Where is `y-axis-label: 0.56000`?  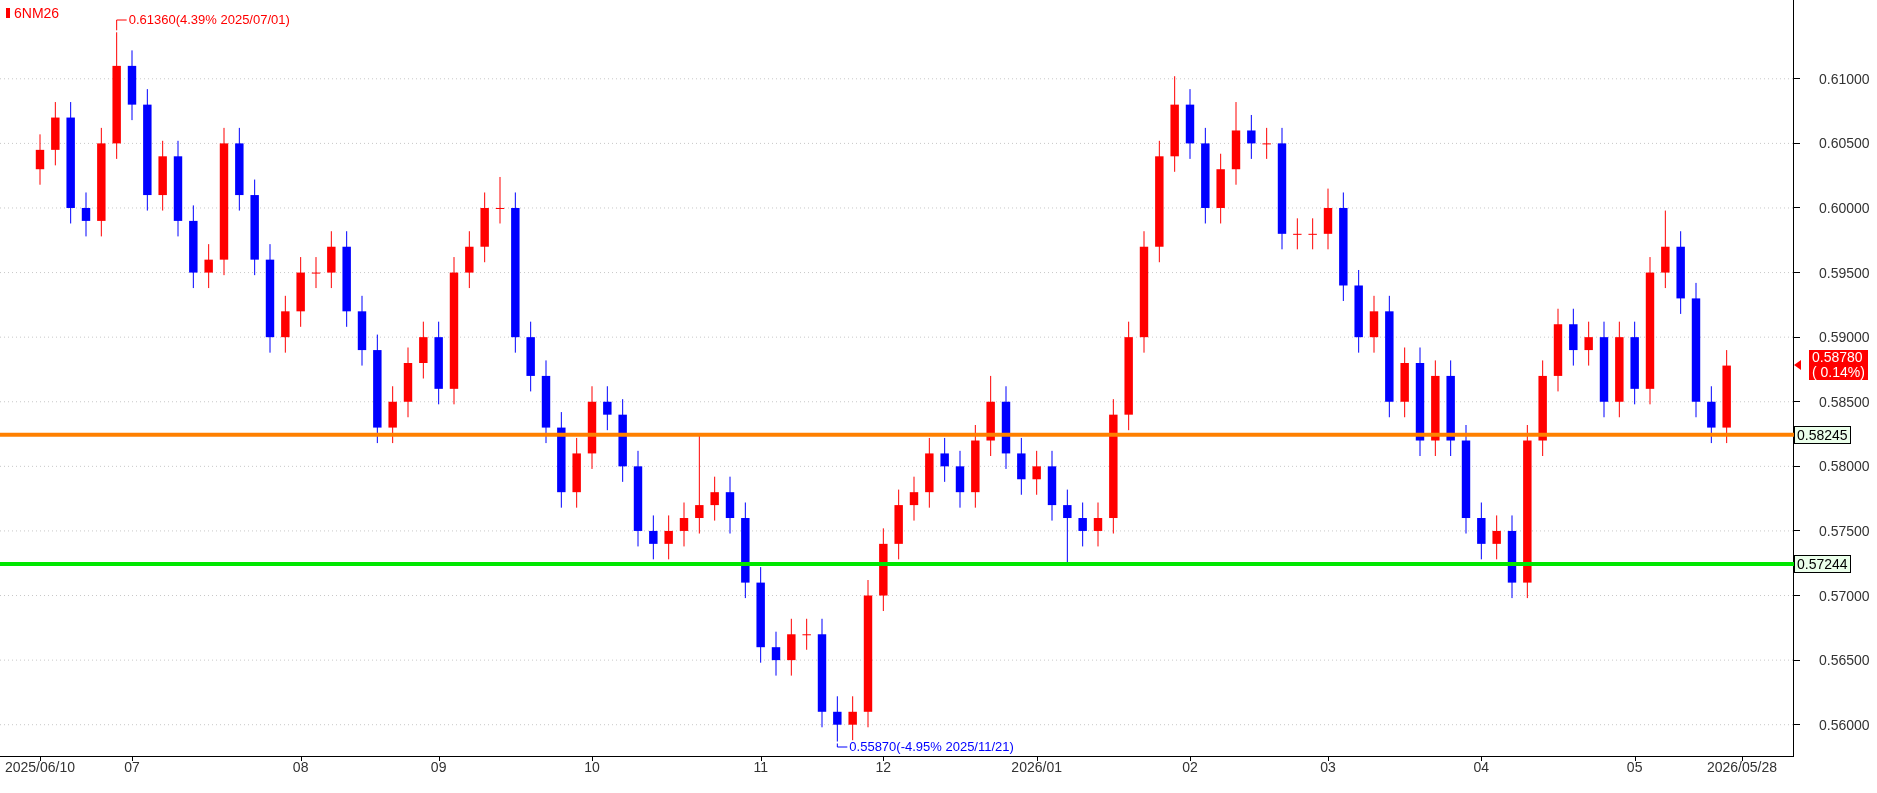
y-axis-label: 0.56000 is located at coordinates (1844, 724).